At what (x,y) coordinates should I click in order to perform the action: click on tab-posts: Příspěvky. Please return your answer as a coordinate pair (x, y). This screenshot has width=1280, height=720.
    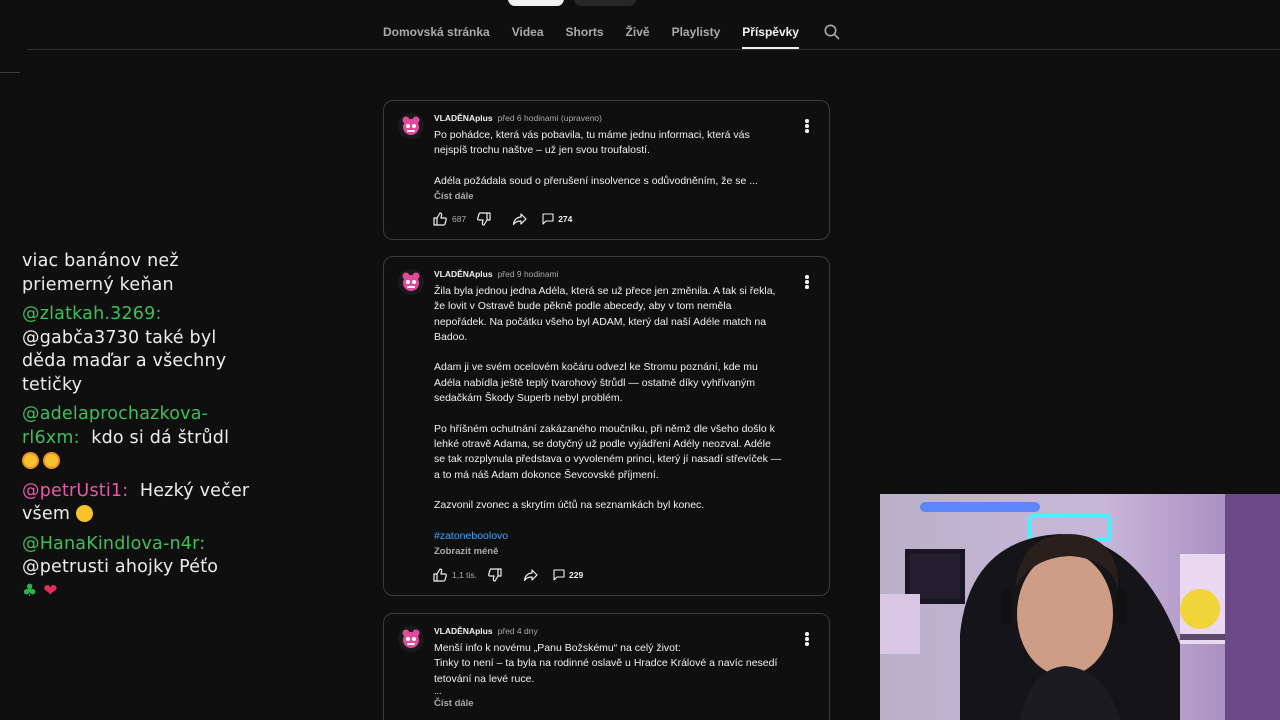
    Looking at the image, I should click on (770, 34).